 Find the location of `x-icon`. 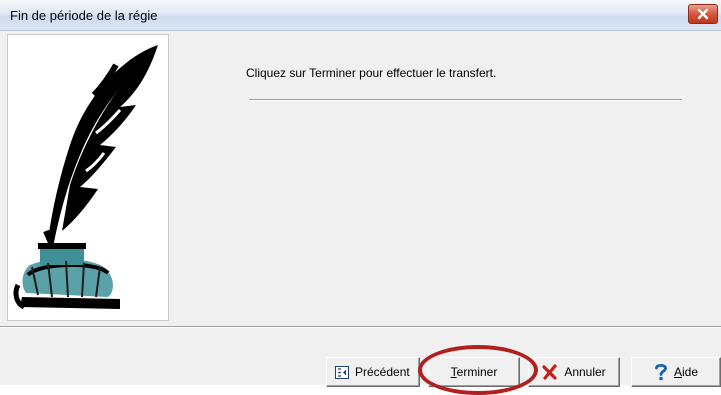

x-icon is located at coordinates (549, 372).